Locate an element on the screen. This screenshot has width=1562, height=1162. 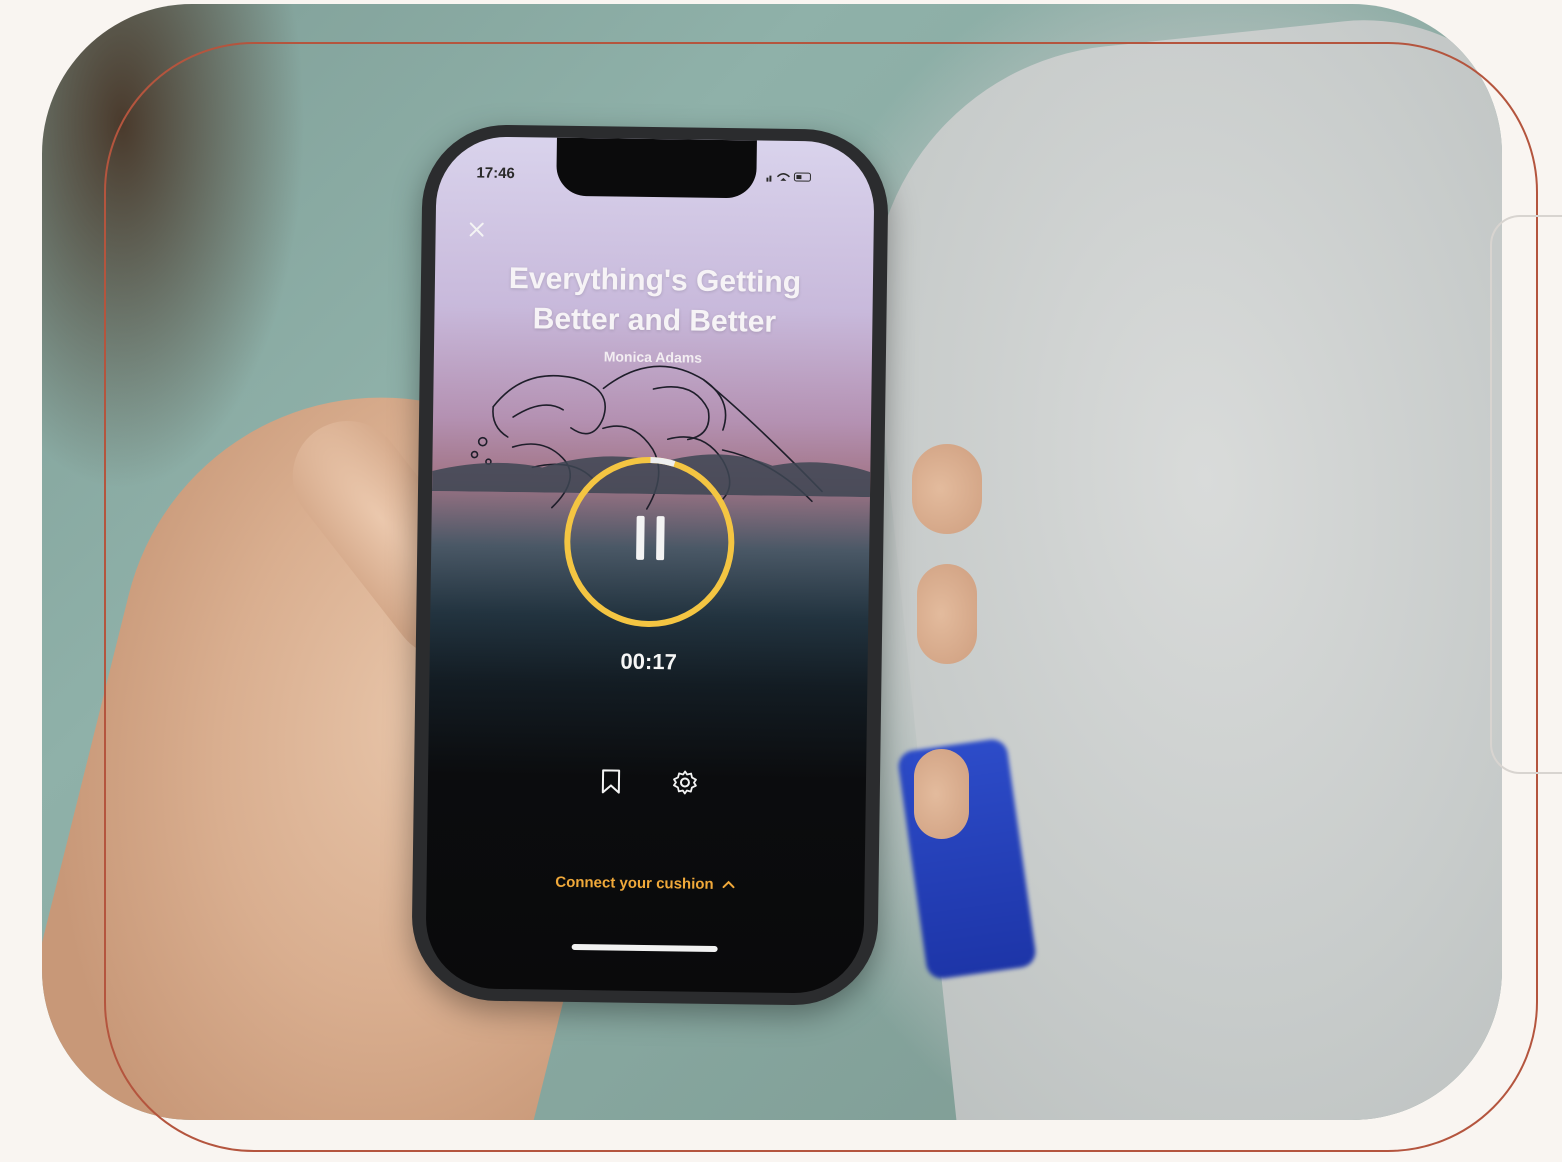
status-icons is located at coordinates (789, 179).